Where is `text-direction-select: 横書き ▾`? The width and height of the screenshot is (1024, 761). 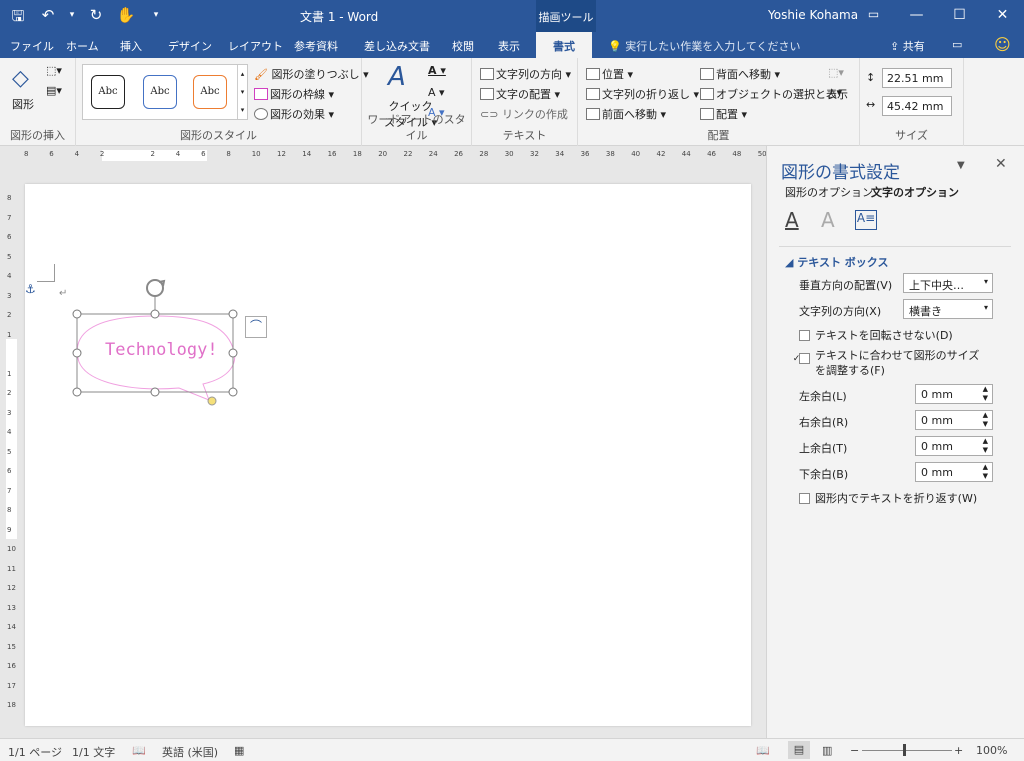 text-direction-select: 横書き ▾ is located at coordinates (948, 309).